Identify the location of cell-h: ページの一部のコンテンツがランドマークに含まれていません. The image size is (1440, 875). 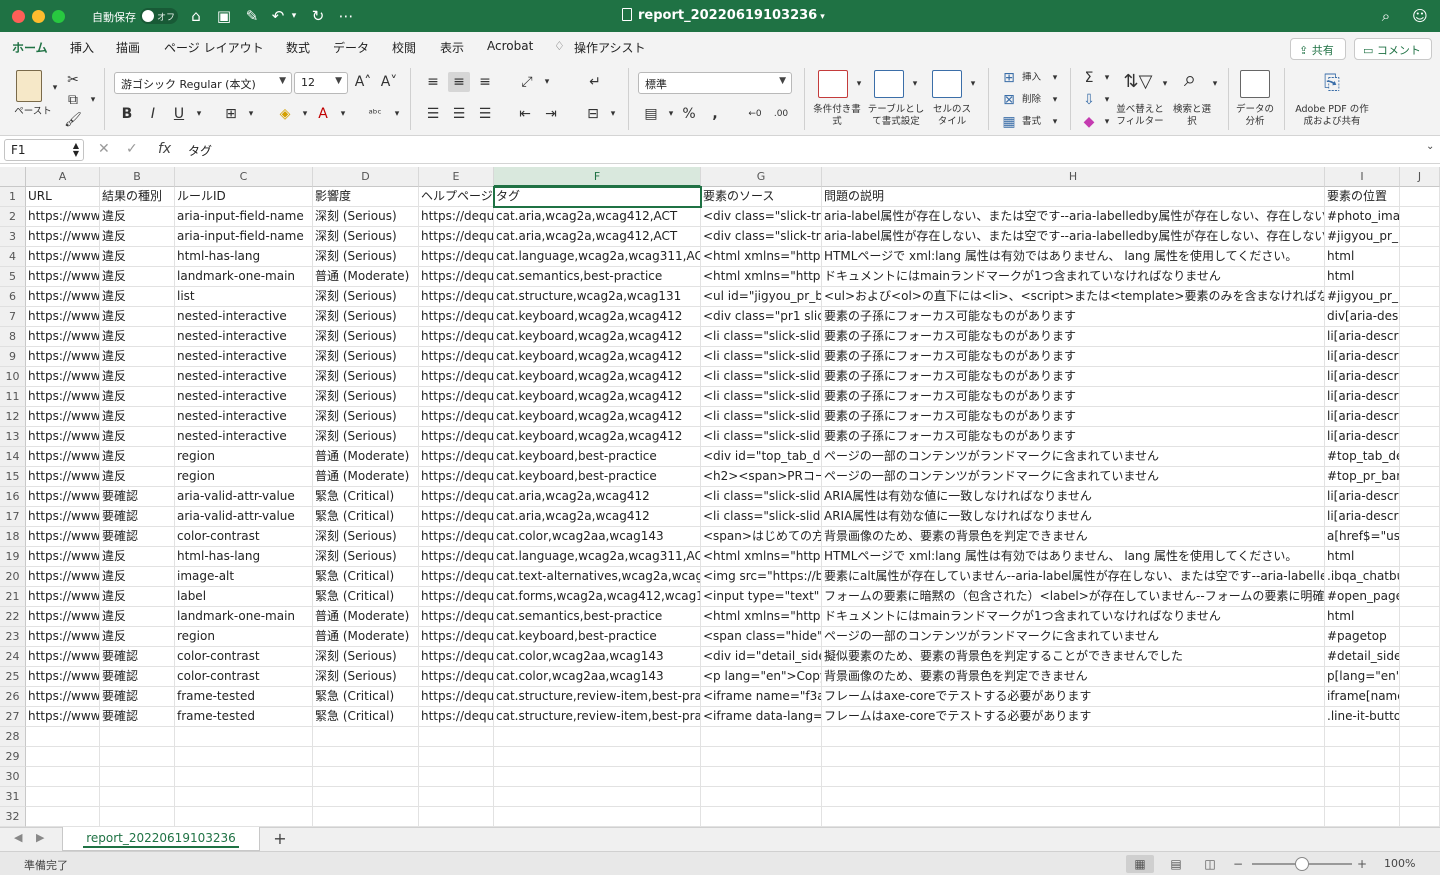
(1073, 457).